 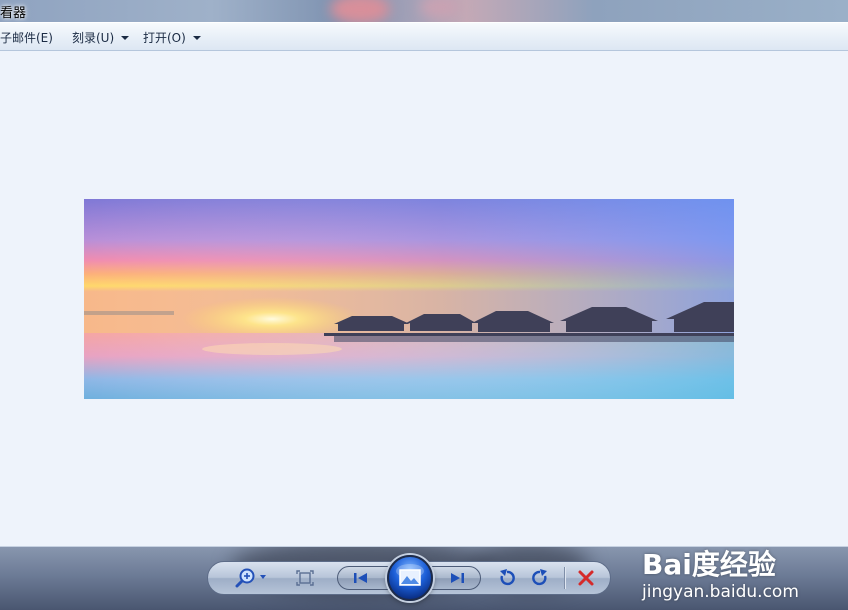 I want to click on rotate-counterclockwise-button, so click(x=507, y=578).